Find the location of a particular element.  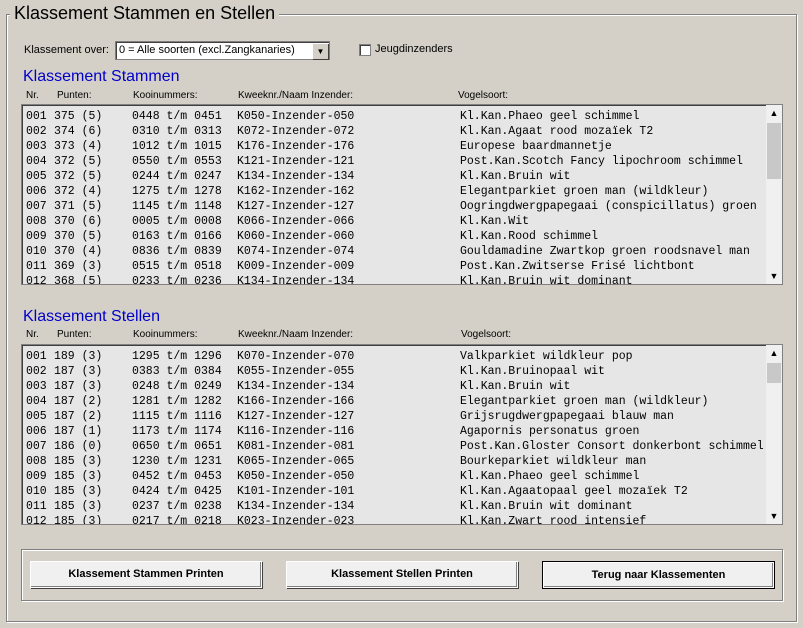

row-nr: 001 is located at coordinates (36, 356).